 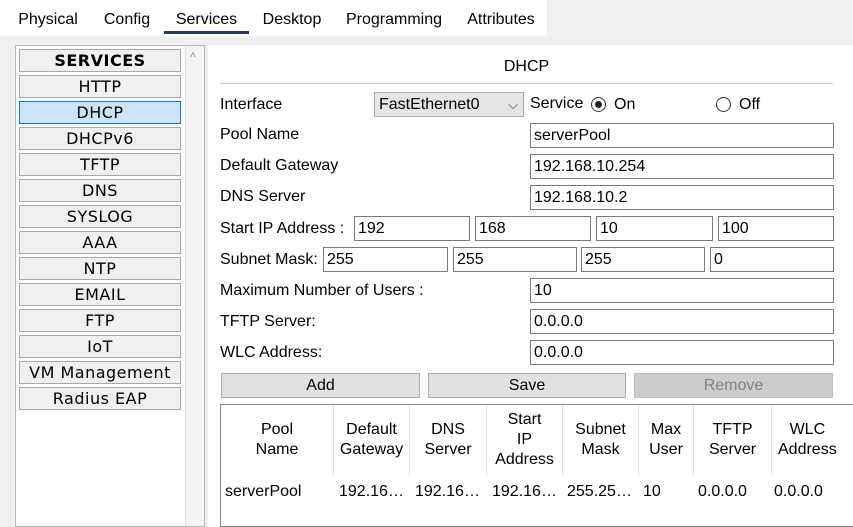 I want to click on subnet-mask-octet-1: 255, so click(x=385, y=259).